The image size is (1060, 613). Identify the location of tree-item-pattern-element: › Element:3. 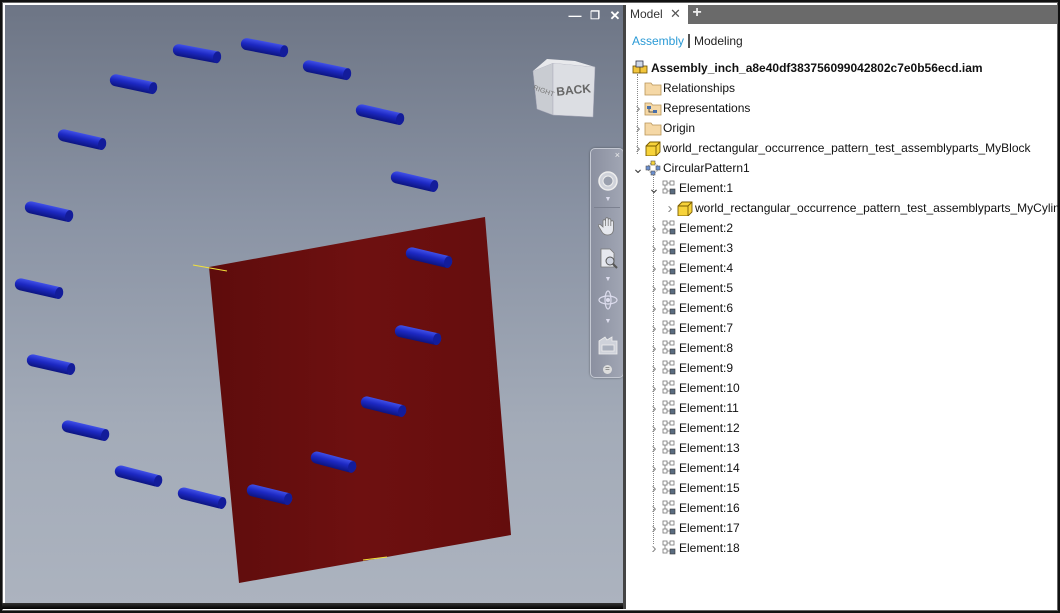
(691, 248).